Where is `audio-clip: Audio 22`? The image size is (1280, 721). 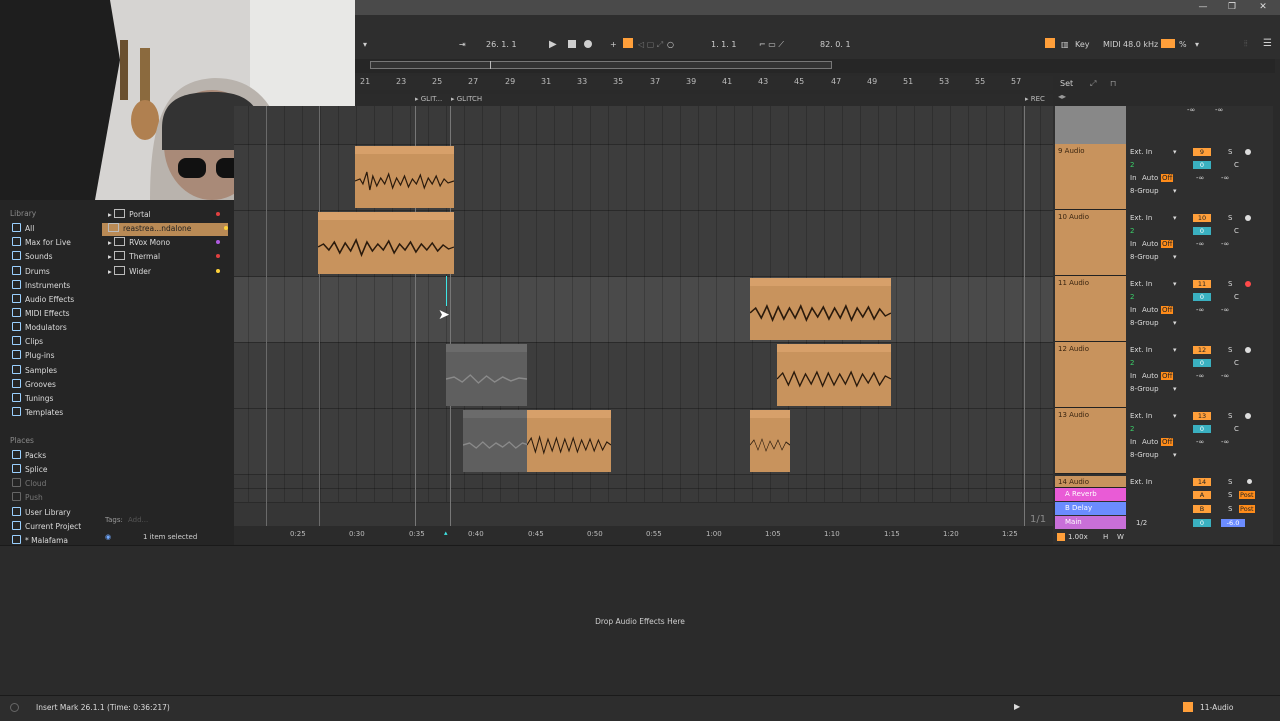
audio-clip: Audio 22 is located at coordinates (404, 177).